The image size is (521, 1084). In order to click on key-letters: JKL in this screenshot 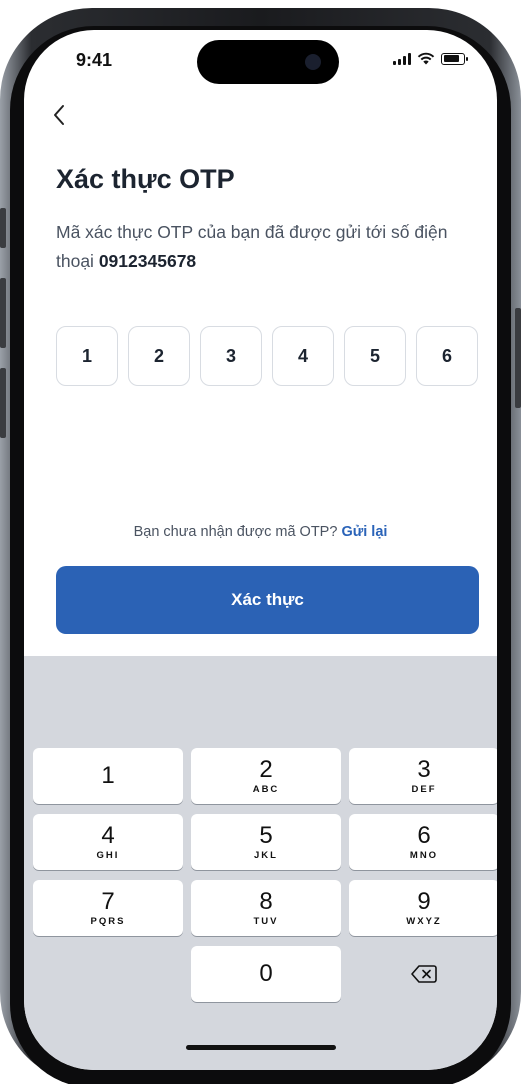, I will do `click(266, 855)`.